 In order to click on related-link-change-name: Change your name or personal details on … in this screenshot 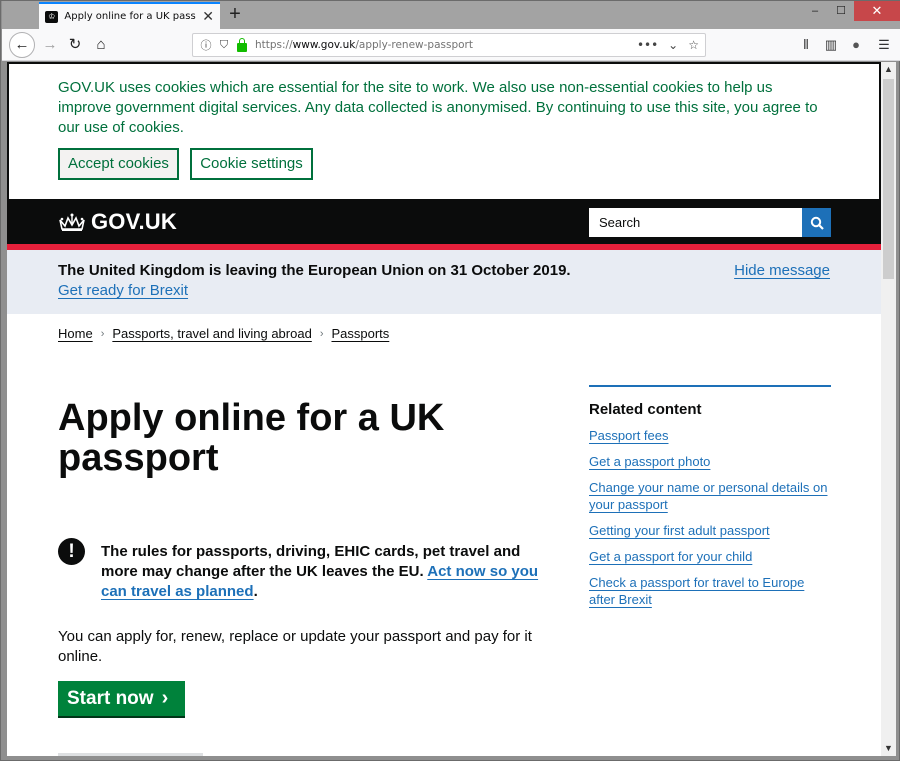, I will do `click(708, 496)`.